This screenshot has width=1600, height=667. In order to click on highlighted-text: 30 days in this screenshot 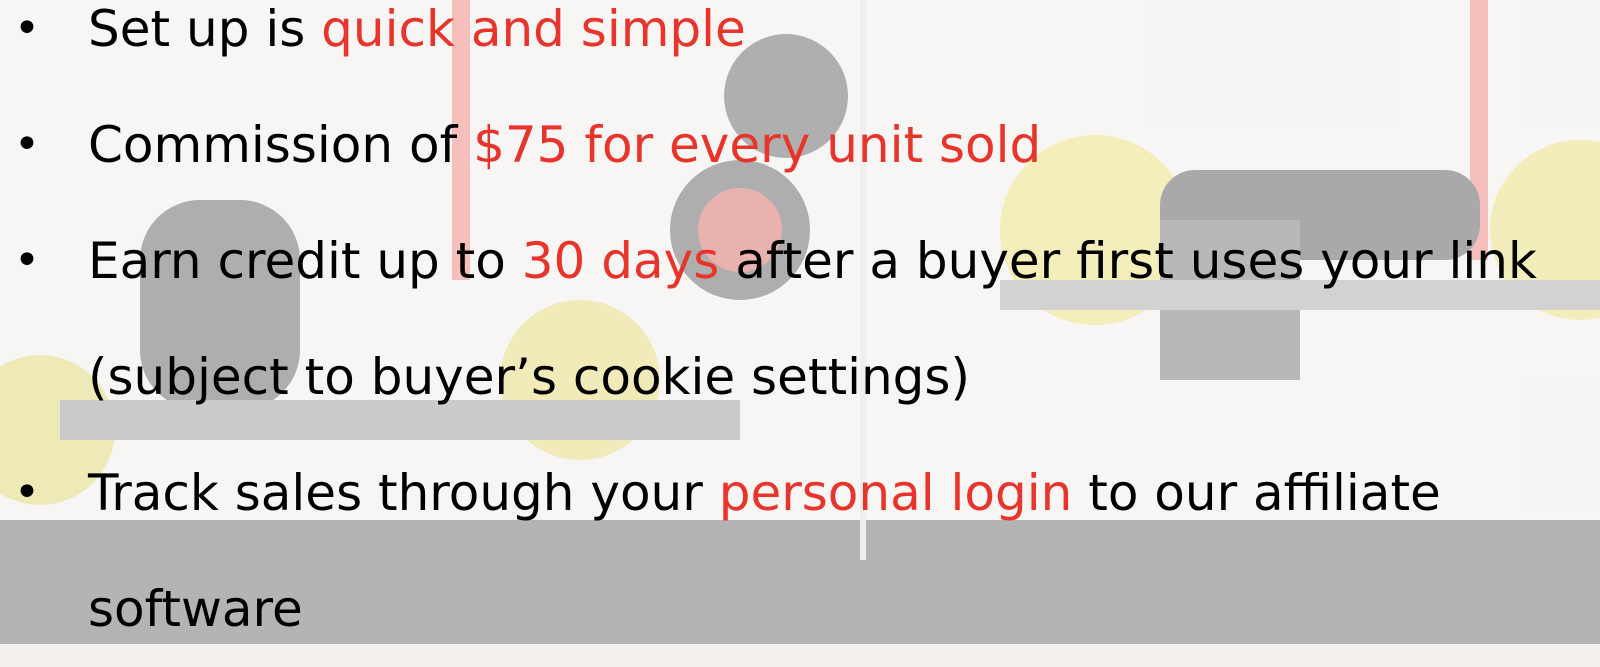, I will do `click(620, 261)`.